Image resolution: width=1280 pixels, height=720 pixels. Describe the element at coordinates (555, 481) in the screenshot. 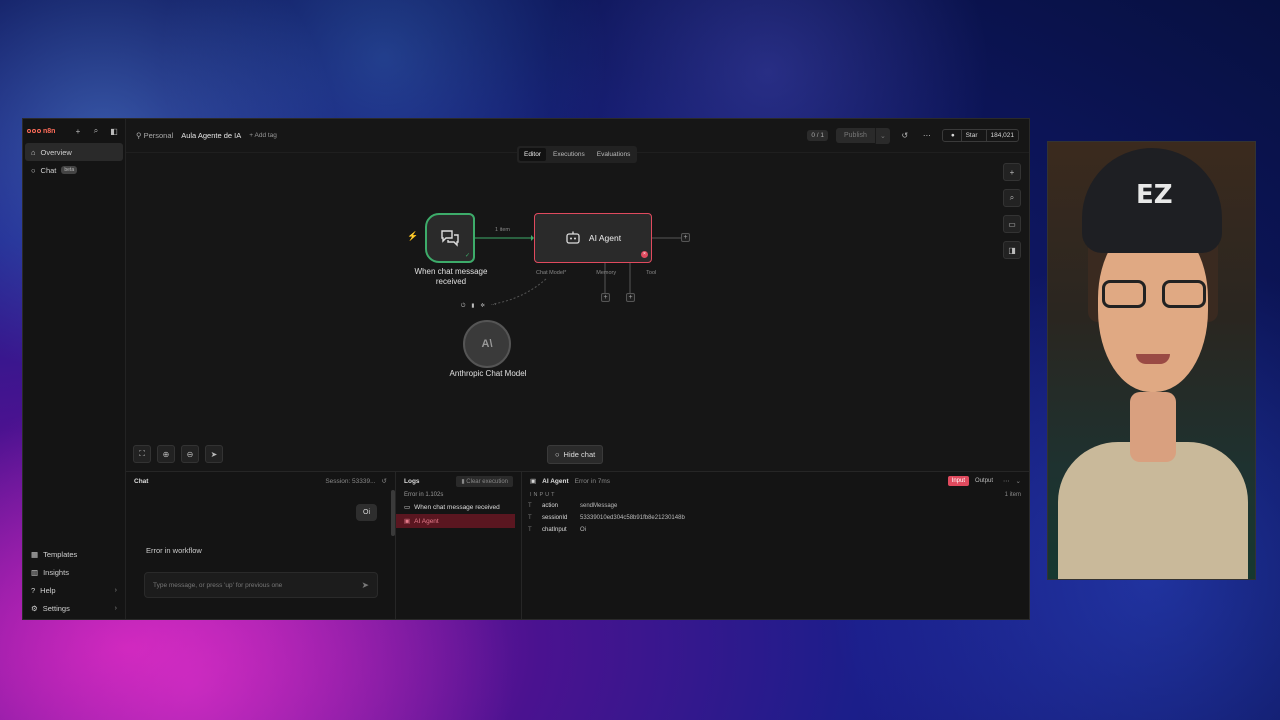

I see `io-node-name: AI Agent` at that location.